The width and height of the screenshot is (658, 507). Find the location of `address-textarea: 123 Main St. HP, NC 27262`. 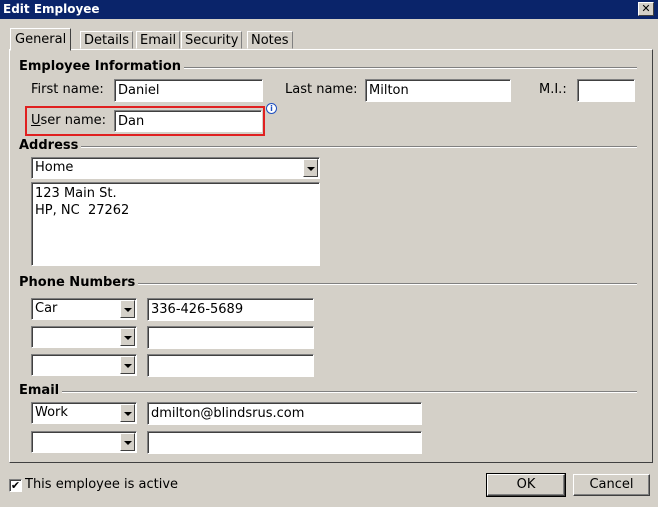

address-textarea: 123 Main St. HP, NC 27262 is located at coordinates (175, 224).